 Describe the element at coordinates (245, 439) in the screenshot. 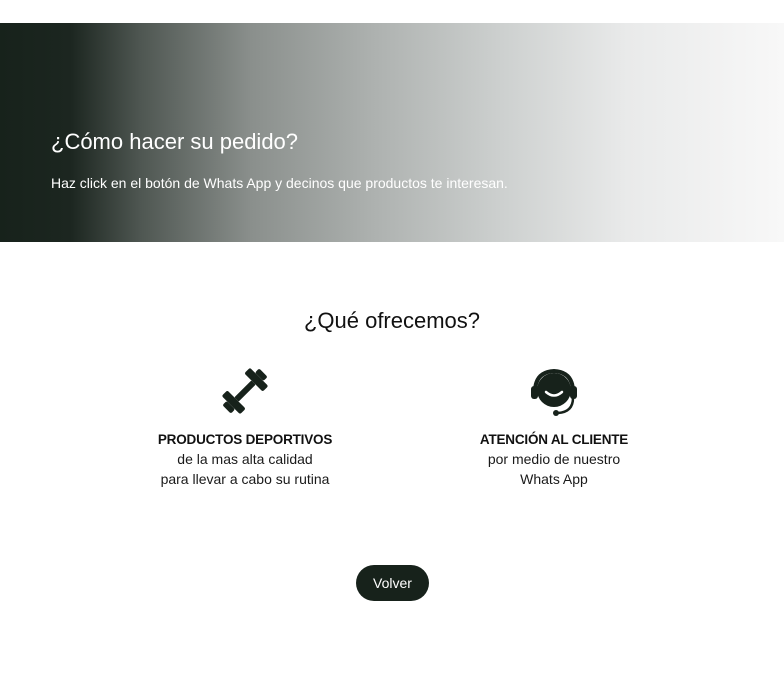

I see `feature-title: PRODUCTOS DEPORTIVOS` at that location.